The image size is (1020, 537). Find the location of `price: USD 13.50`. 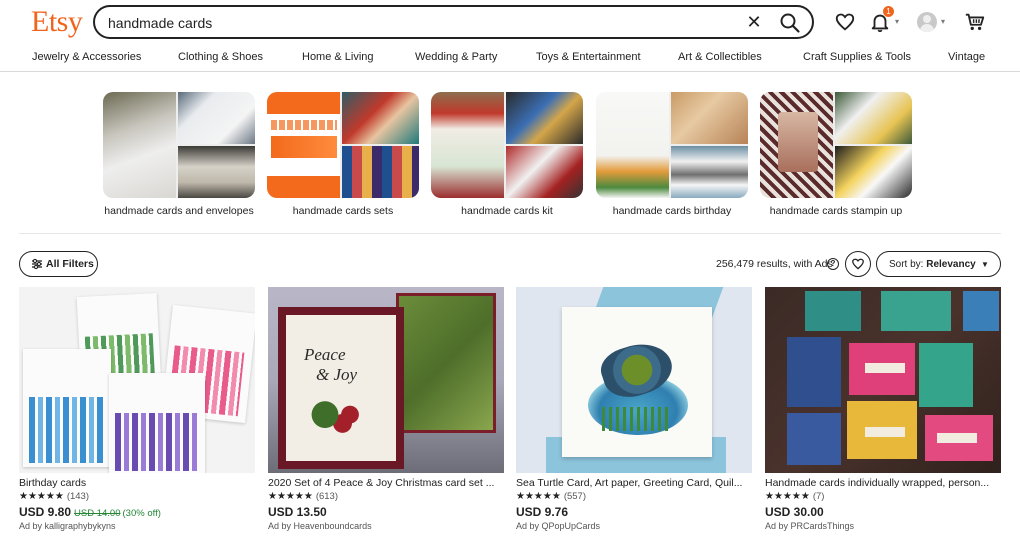

price: USD 13.50 is located at coordinates (297, 512).